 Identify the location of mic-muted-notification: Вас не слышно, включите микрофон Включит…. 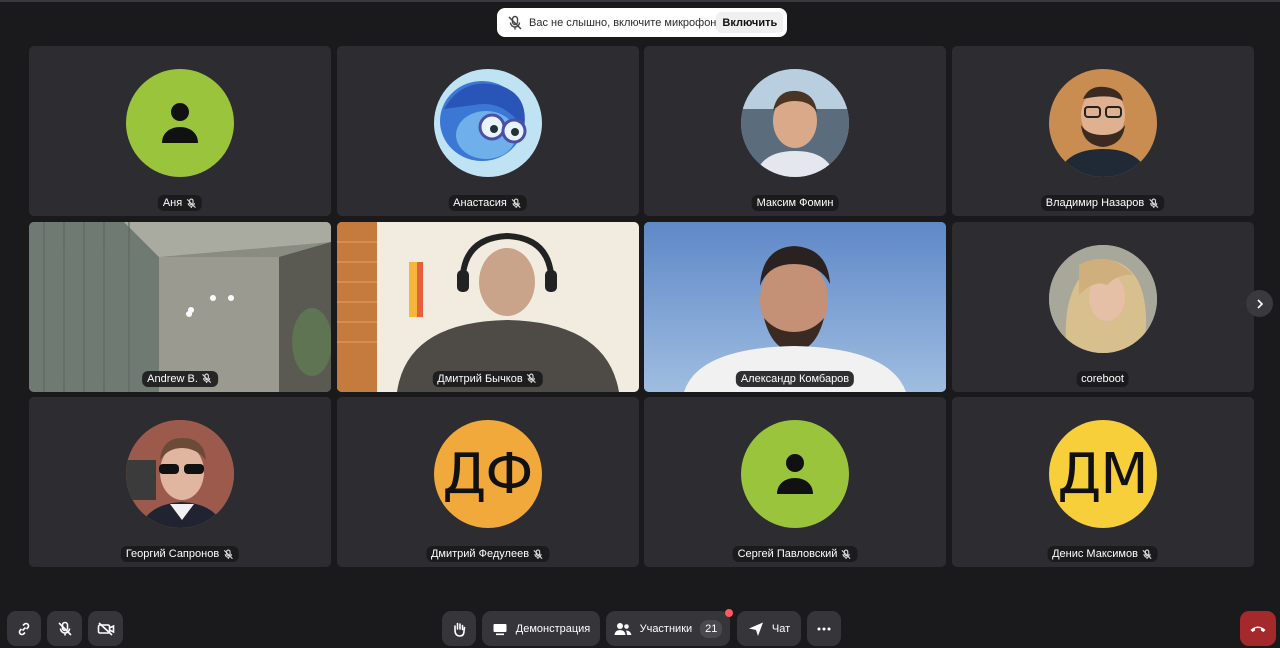
(642, 22).